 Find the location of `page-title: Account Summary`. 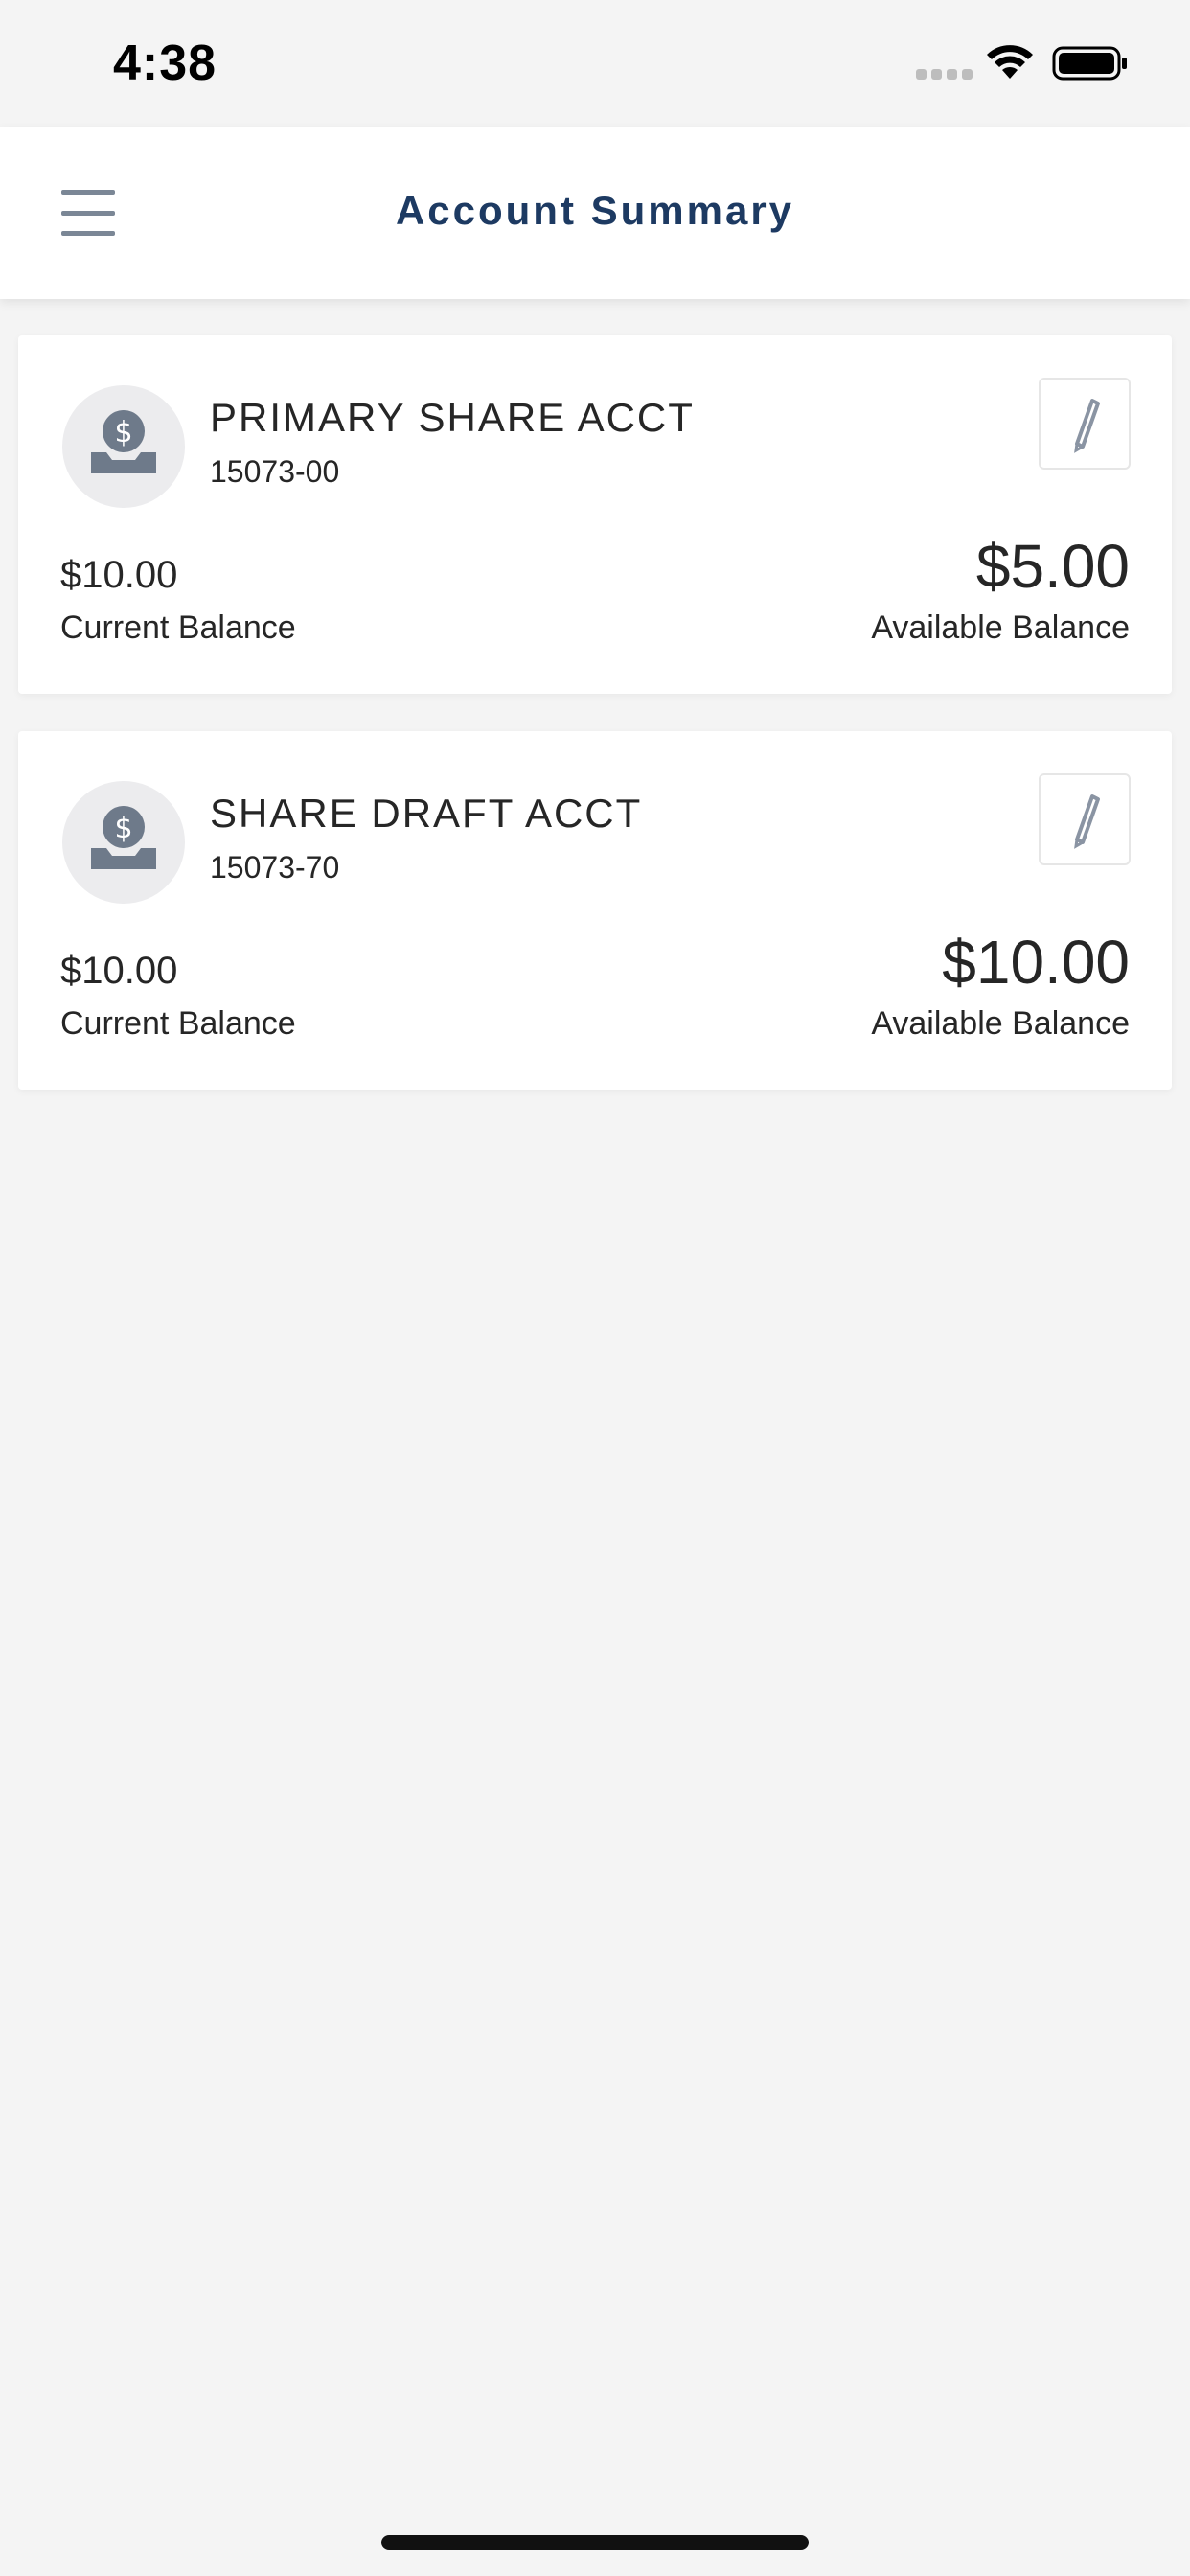

page-title: Account Summary is located at coordinates (595, 210).